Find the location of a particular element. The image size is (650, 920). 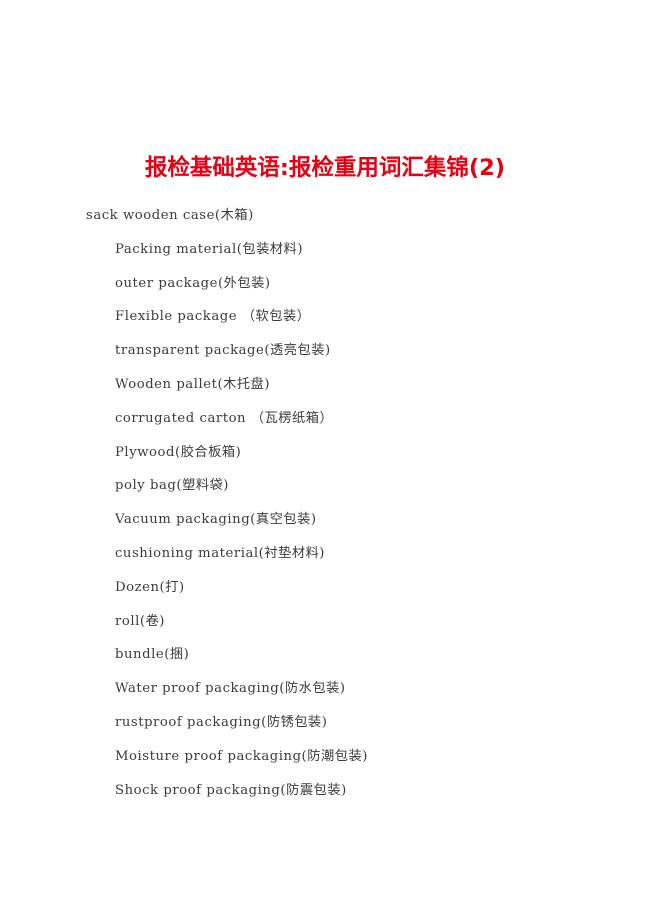

page-title: 报检基础英语:报检重用词汇集锦(2) is located at coordinates (325, 168).